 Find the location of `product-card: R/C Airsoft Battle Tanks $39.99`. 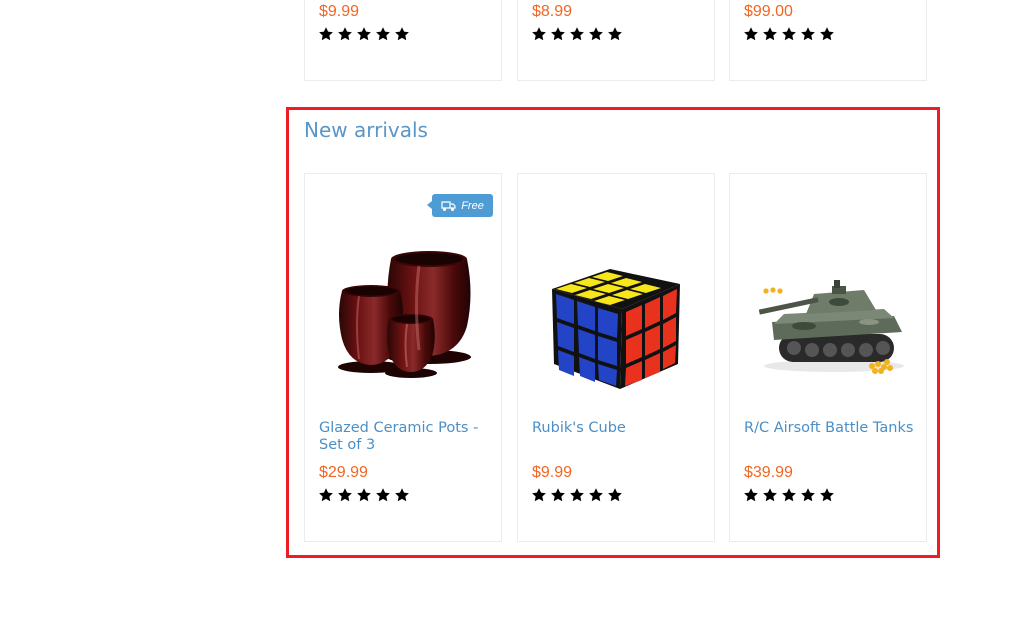

product-card: R/C Airsoft Battle Tanks $39.99 is located at coordinates (828, 357).